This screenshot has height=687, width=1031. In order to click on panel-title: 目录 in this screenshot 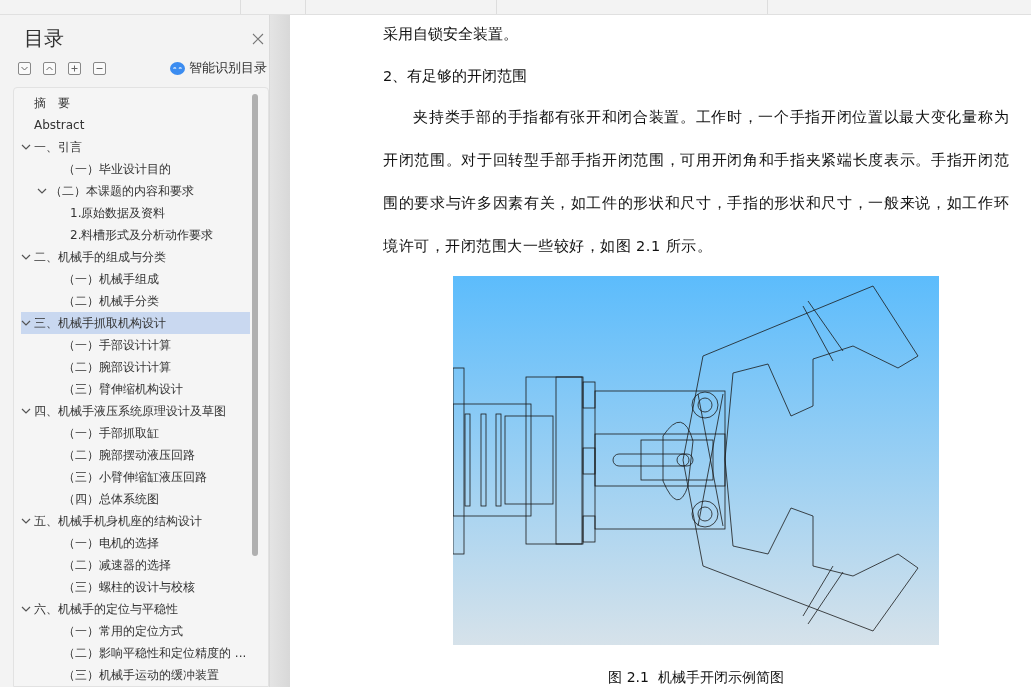, I will do `click(44, 38)`.